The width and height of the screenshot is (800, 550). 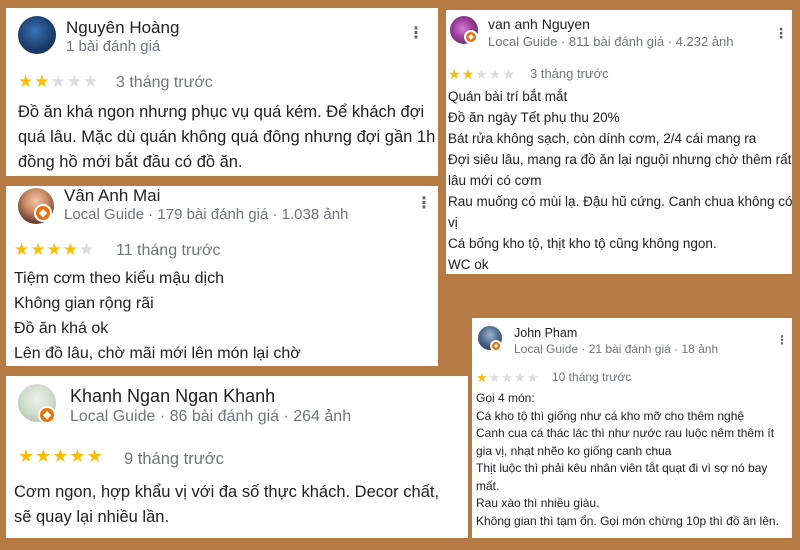 What do you see at coordinates (508, 96) in the screenshot?
I see `review-line: Quán bài trí bắt mắt` at bounding box center [508, 96].